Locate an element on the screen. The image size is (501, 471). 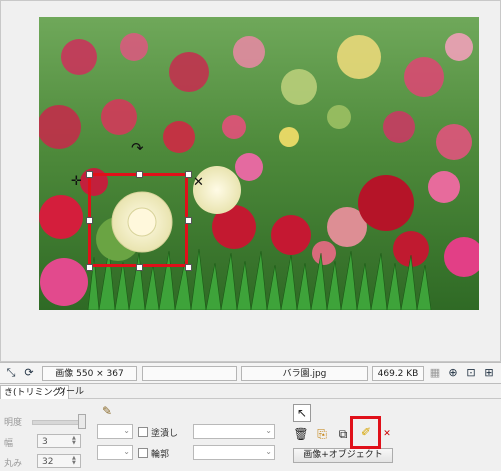
tab-tools: ツール is located at coordinates (70, 392).